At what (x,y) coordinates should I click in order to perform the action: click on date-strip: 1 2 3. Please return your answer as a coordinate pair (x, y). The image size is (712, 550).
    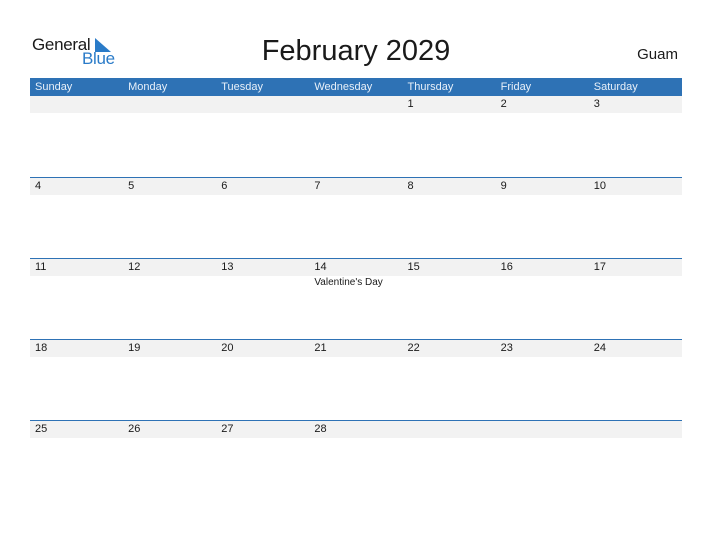
    Looking at the image, I should click on (356, 104).